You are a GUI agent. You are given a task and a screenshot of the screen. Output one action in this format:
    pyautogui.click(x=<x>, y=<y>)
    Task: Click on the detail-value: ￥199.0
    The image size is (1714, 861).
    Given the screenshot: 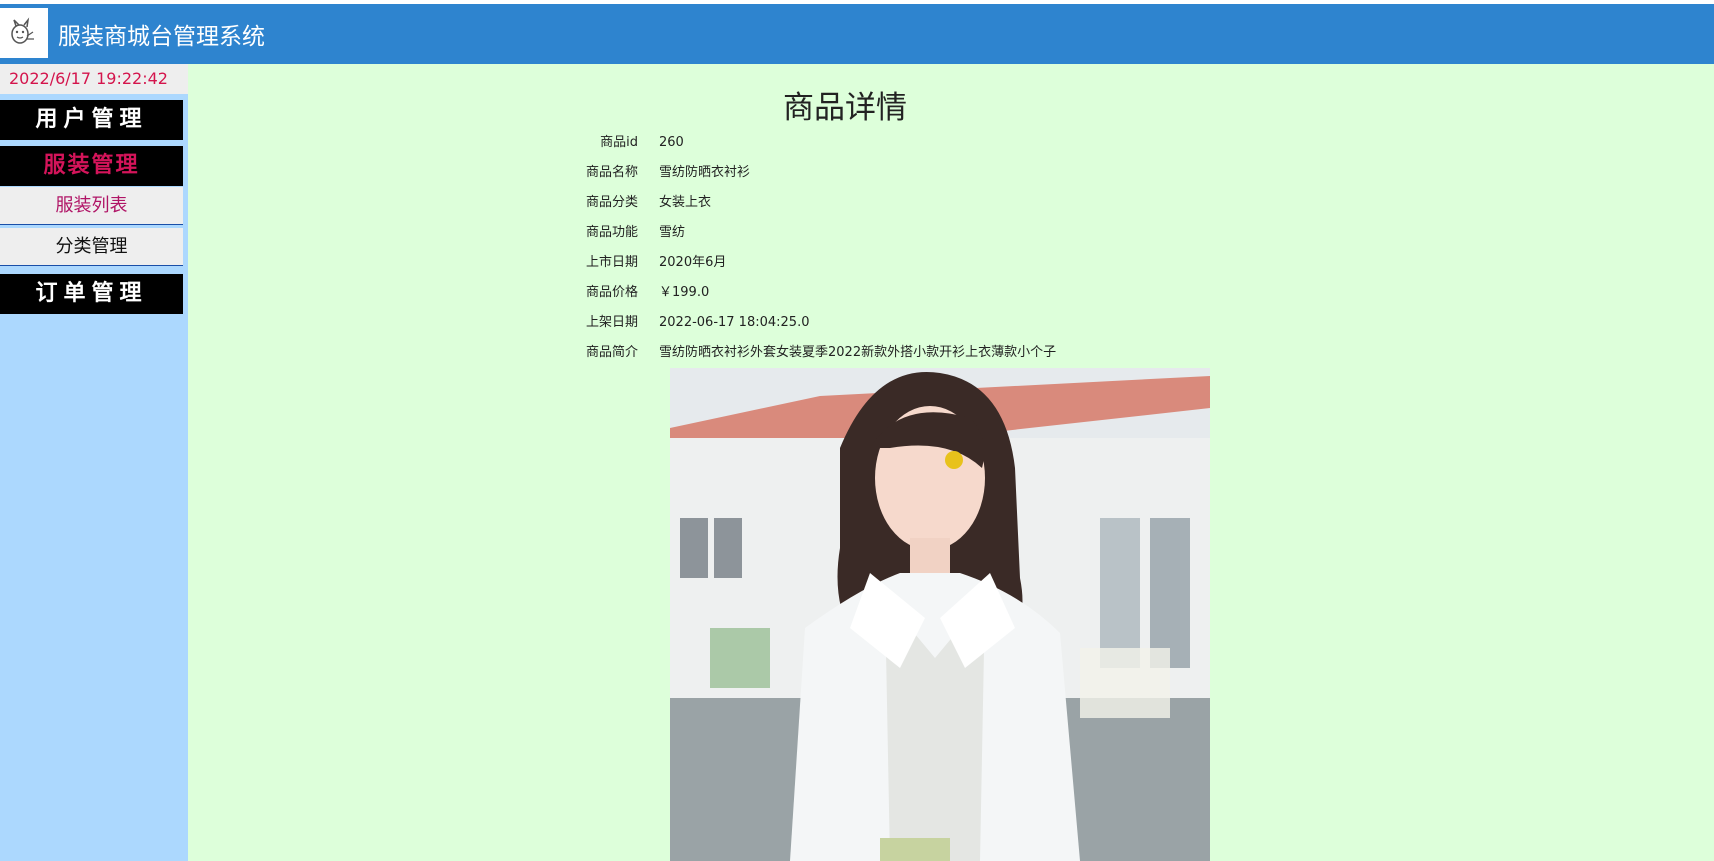 What is the action you would take?
    pyautogui.click(x=684, y=292)
    